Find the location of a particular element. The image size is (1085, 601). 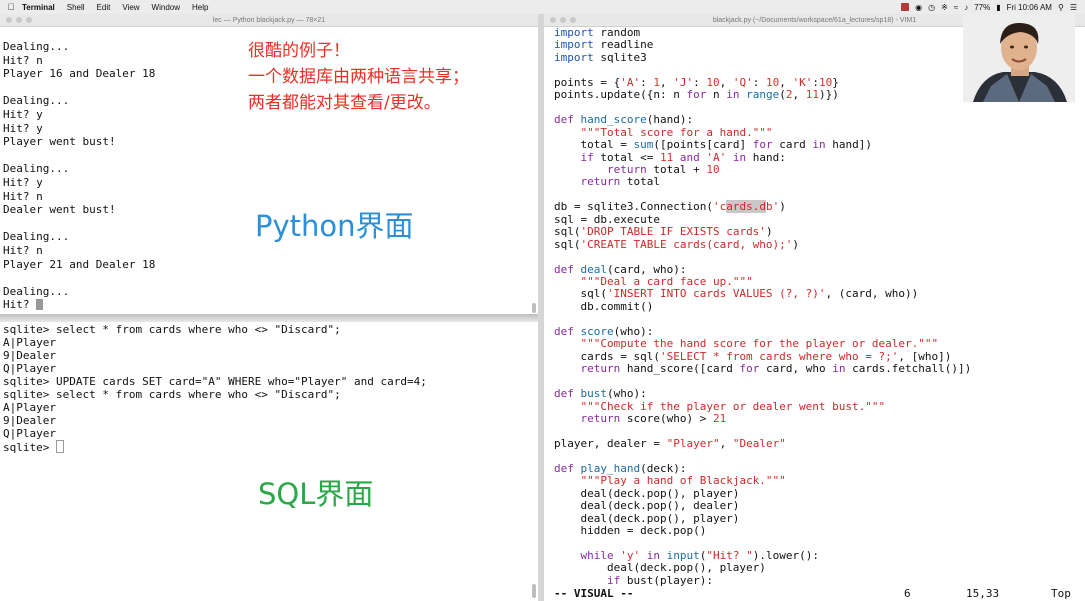

note-line: 一个数据库由两种语言共享； is located at coordinates (358, 77).